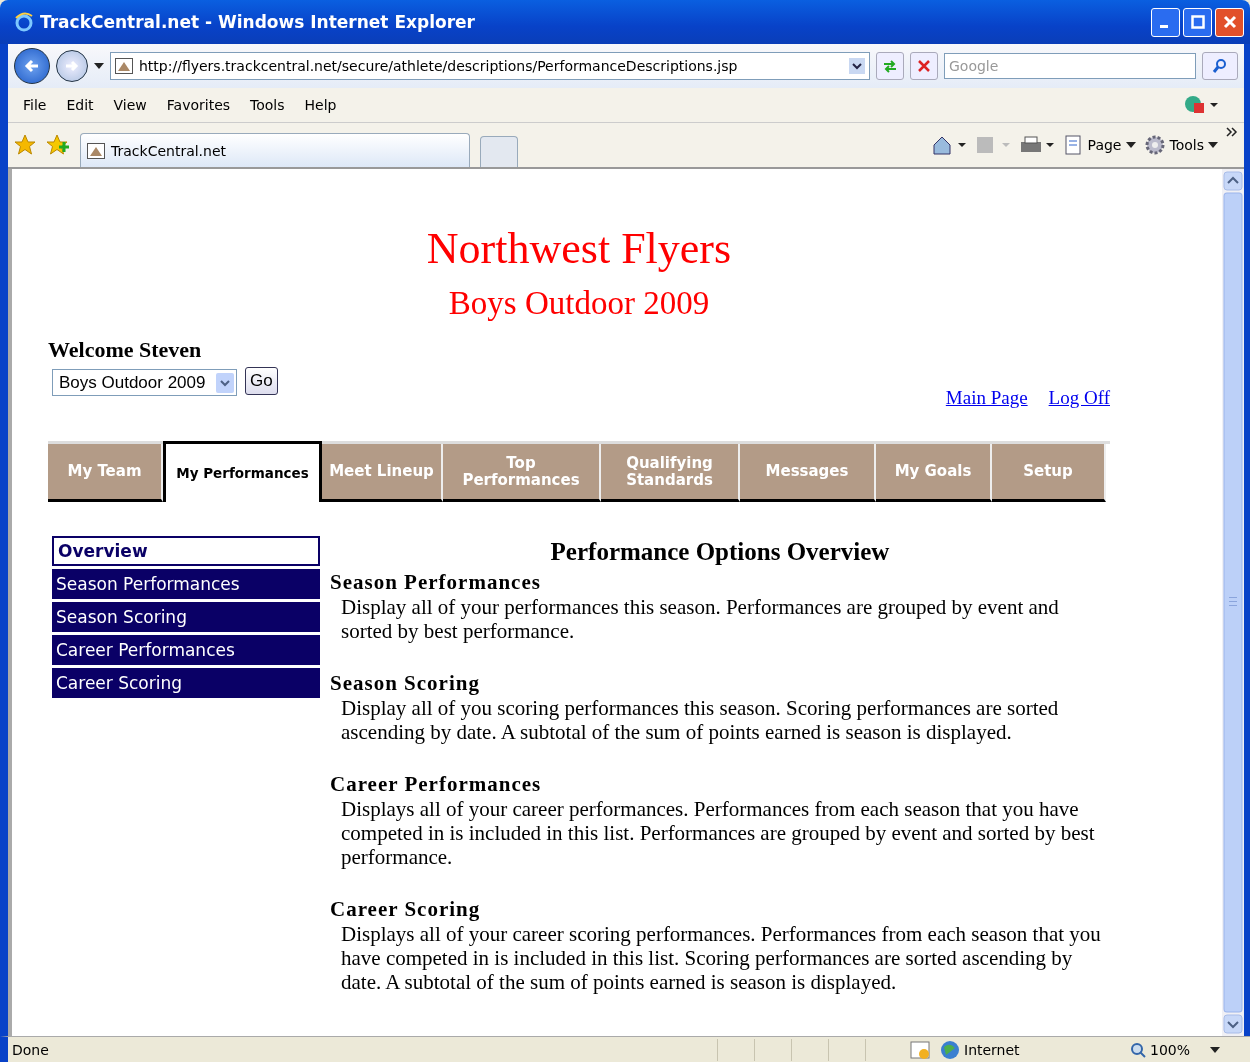 The height and width of the screenshot is (1062, 1250). Describe the element at coordinates (186, 617) in the screenshot. I see `sidebar-item: Season Scoring` at that location.